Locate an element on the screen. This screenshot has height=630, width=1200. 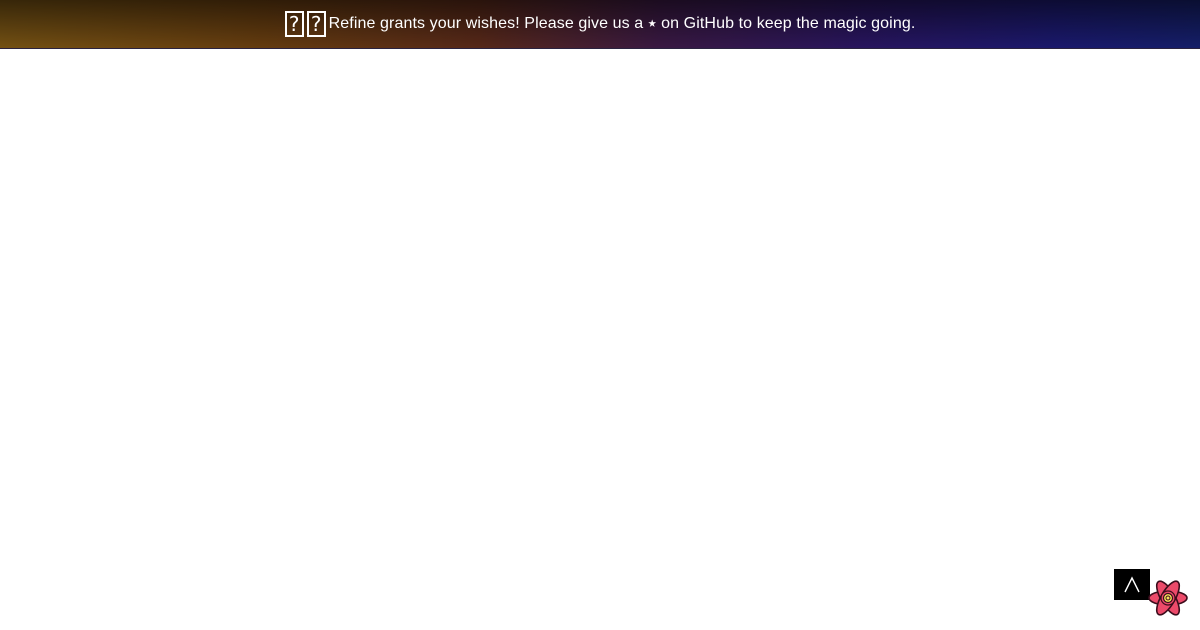
atom-logo-icon is located at coordinates (1168, 598).